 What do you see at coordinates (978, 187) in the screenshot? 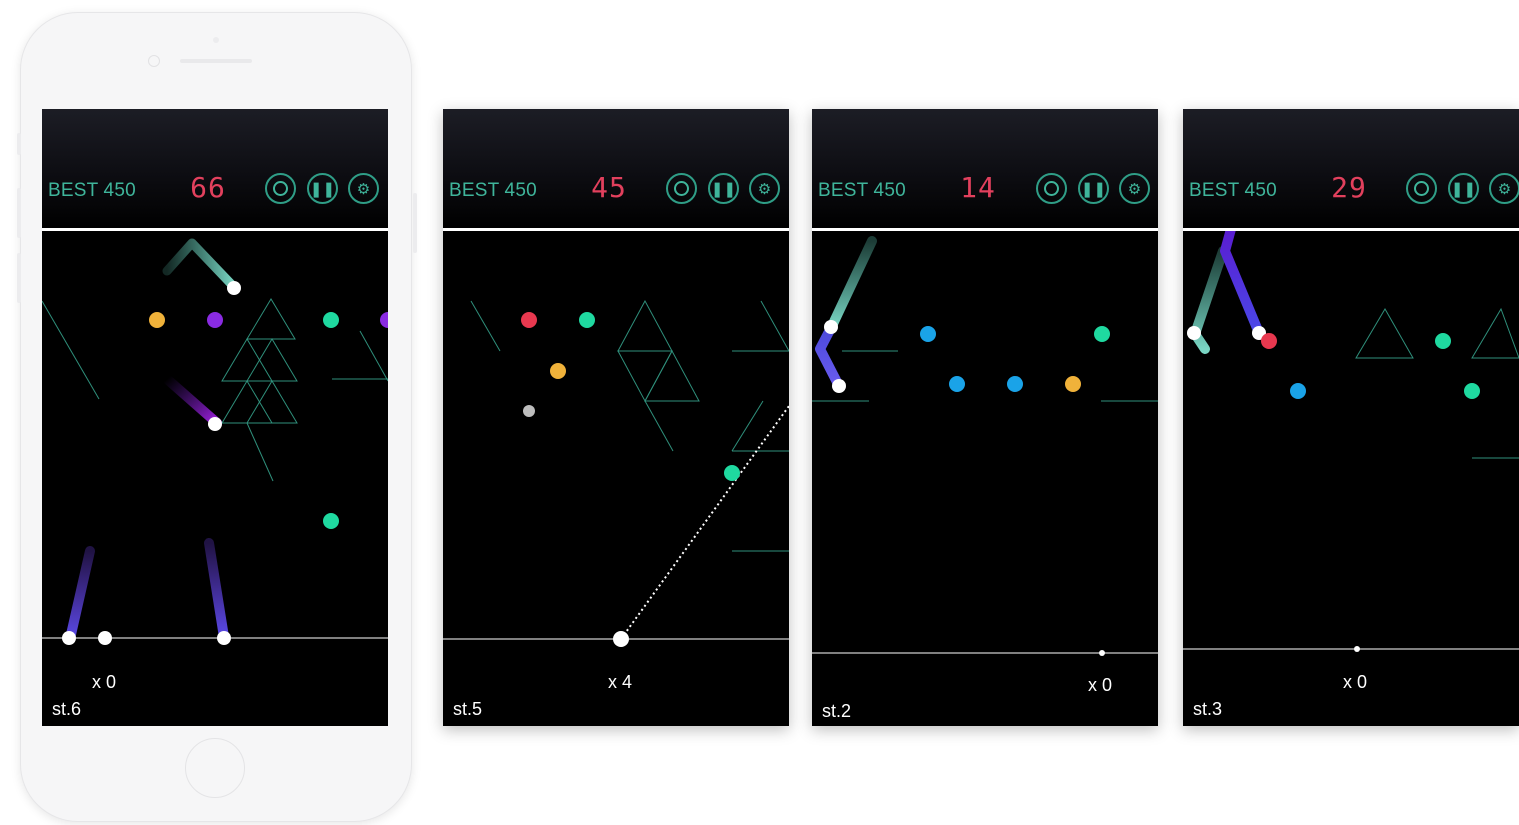
I see `current-score: 14` at bounding box center [978, 187].